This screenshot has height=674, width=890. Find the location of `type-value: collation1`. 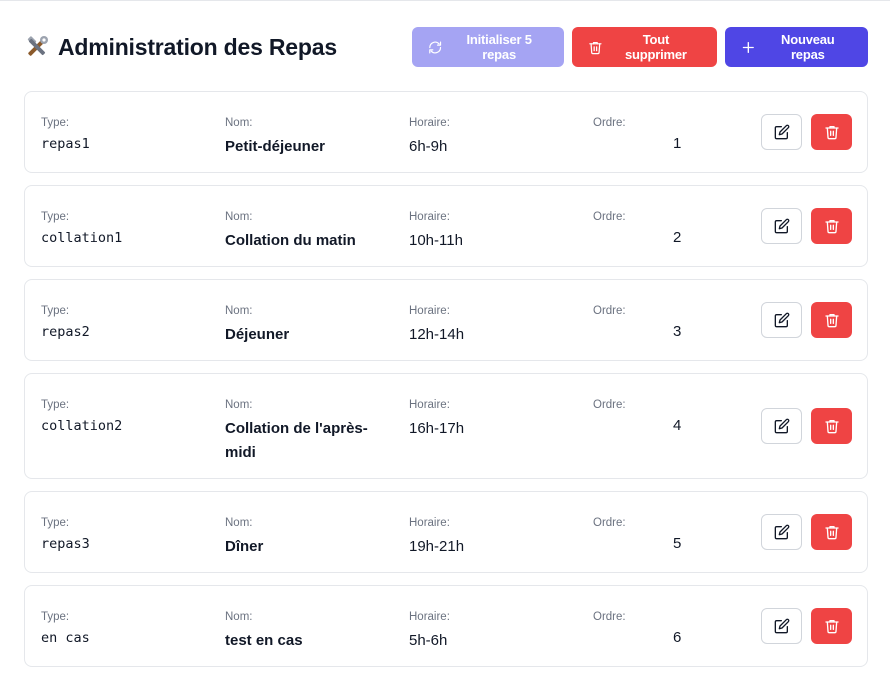

type-value: collation1 is located at coordinates (82, 238).